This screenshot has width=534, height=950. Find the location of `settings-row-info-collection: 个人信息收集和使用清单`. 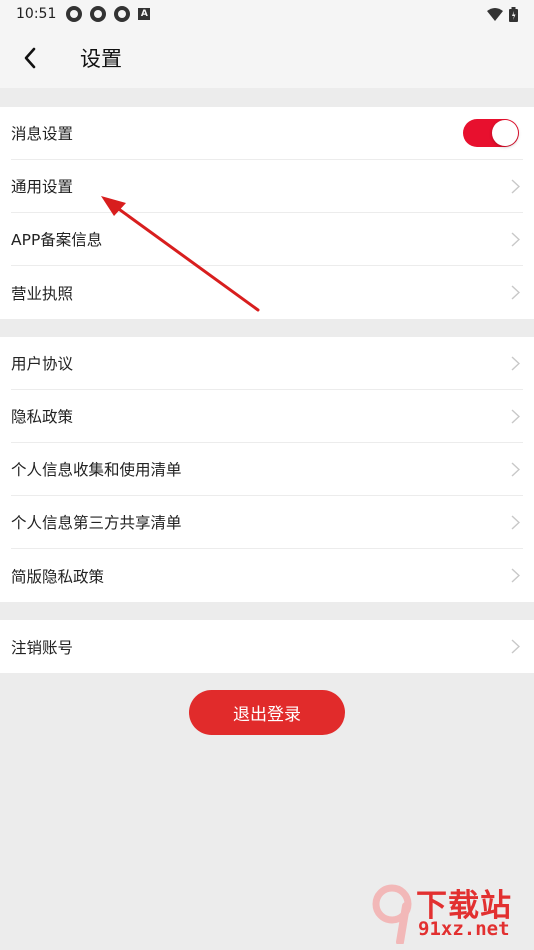

settings-row-info-collection: 个人信息收集和使用清单 is located at coordinates (267, 469).